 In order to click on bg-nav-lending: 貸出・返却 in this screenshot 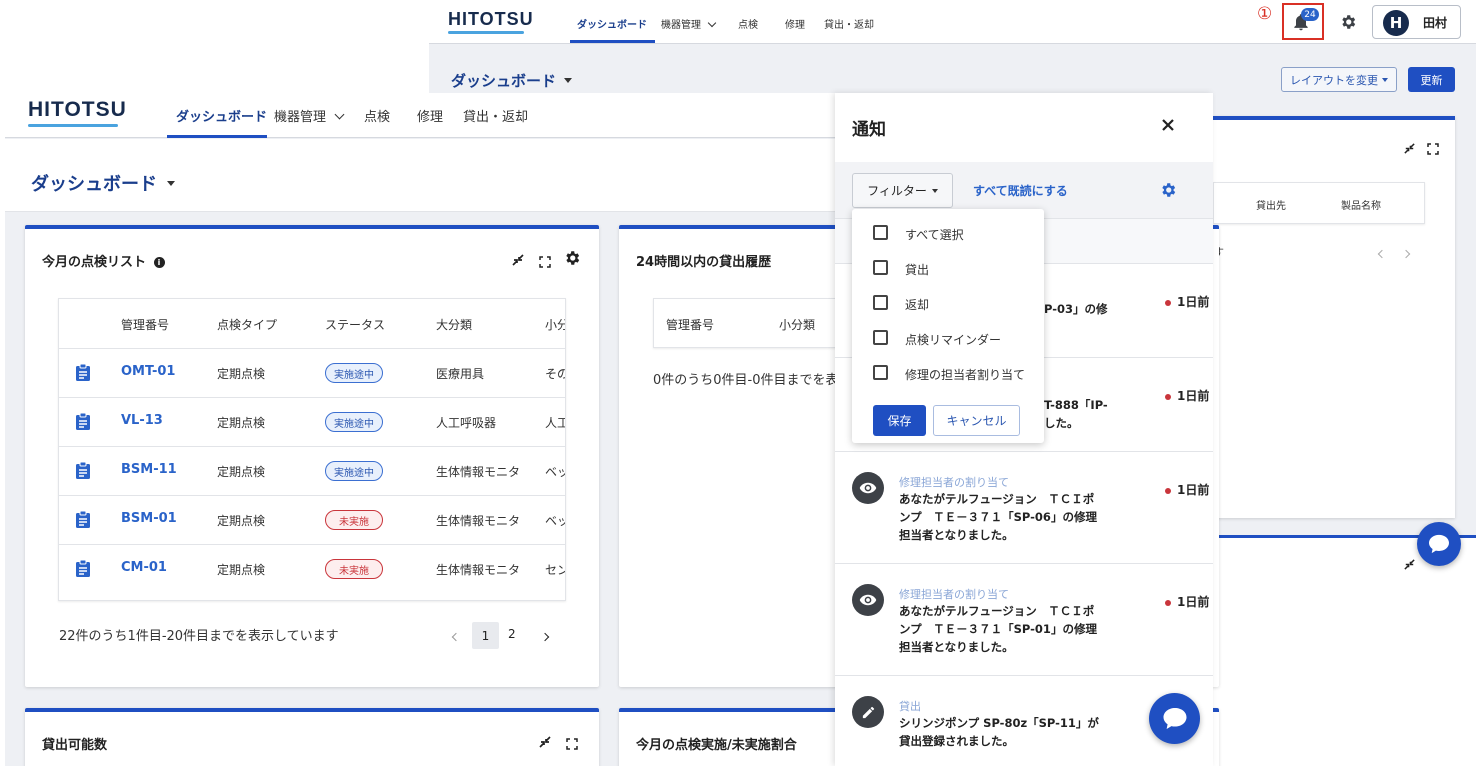, I will do `click(849, 23)`.